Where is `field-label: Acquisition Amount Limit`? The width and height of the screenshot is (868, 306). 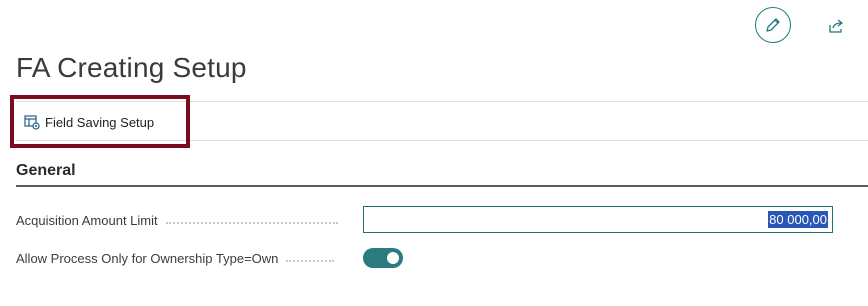 field-label: Acquisition Amount Limit is located at coordinates (87, 220).